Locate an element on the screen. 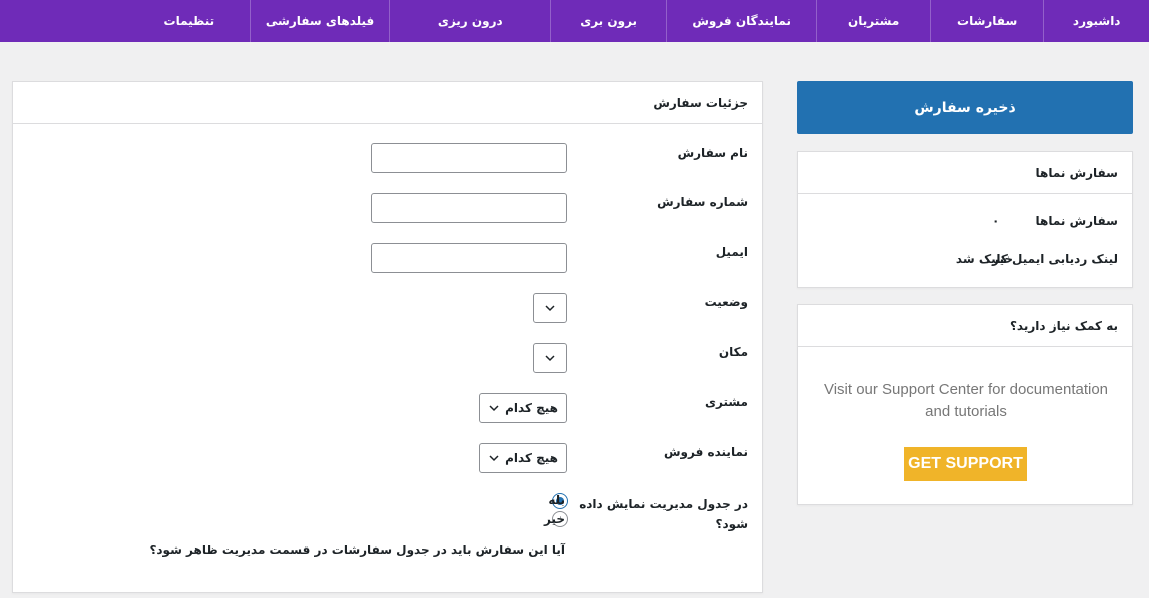 The image size is (1149, 598). order-name-input is located at coordinates (469, 158).